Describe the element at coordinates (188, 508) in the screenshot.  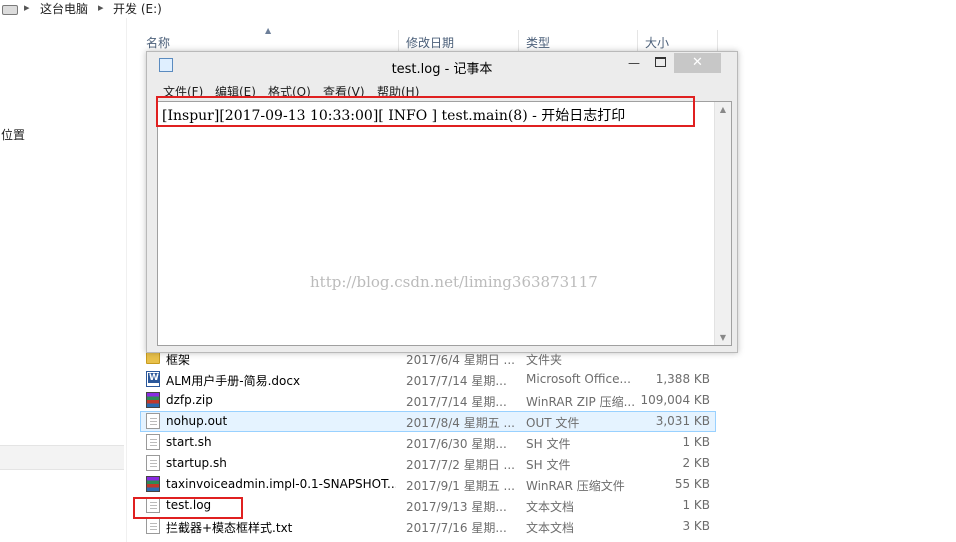
I see `highlight-box-test-log` at that location.